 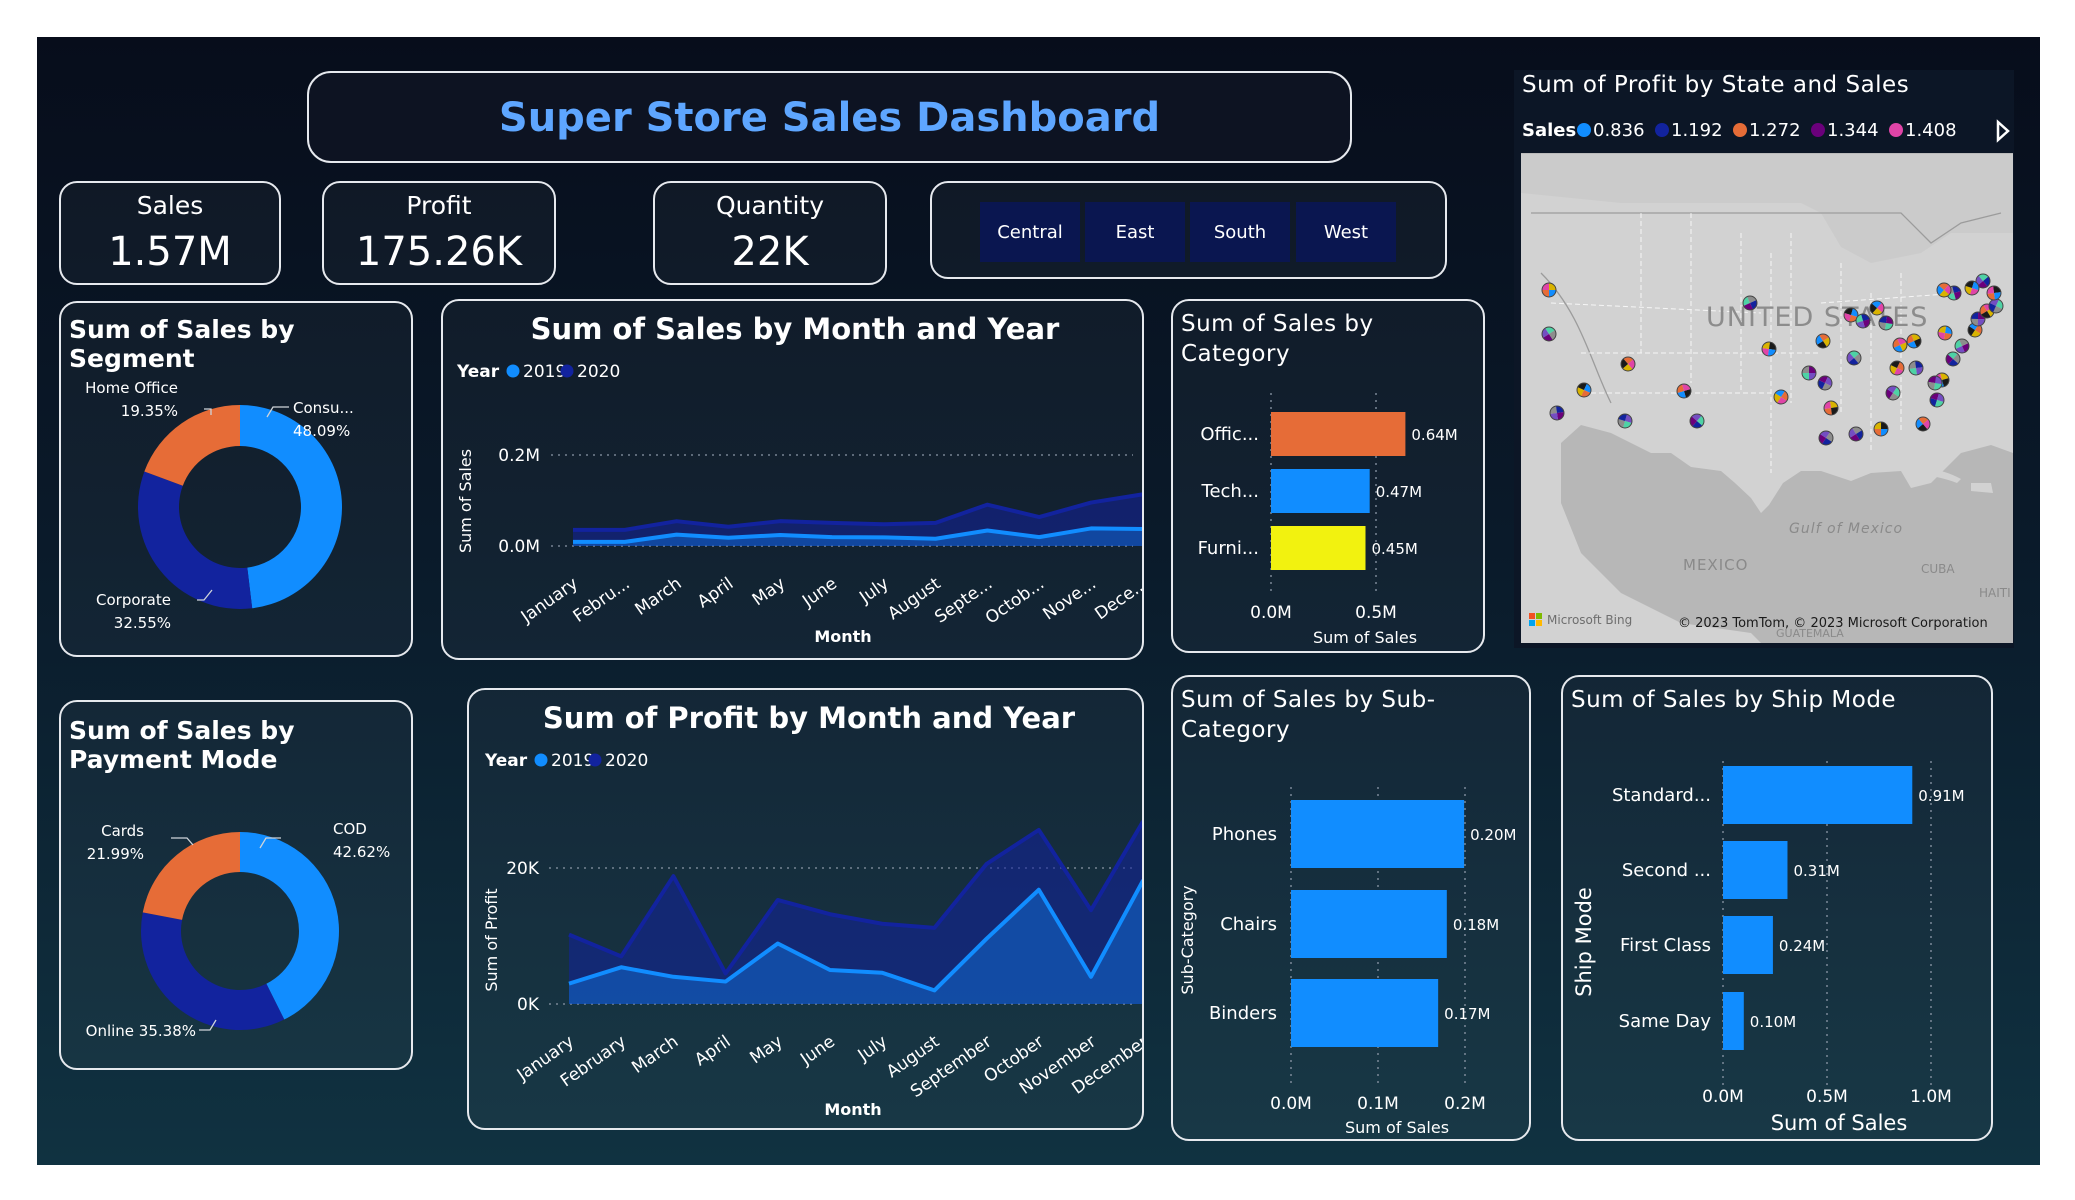 I want to click on subcategory-bar-binders, so click(x=1365, y=1013).